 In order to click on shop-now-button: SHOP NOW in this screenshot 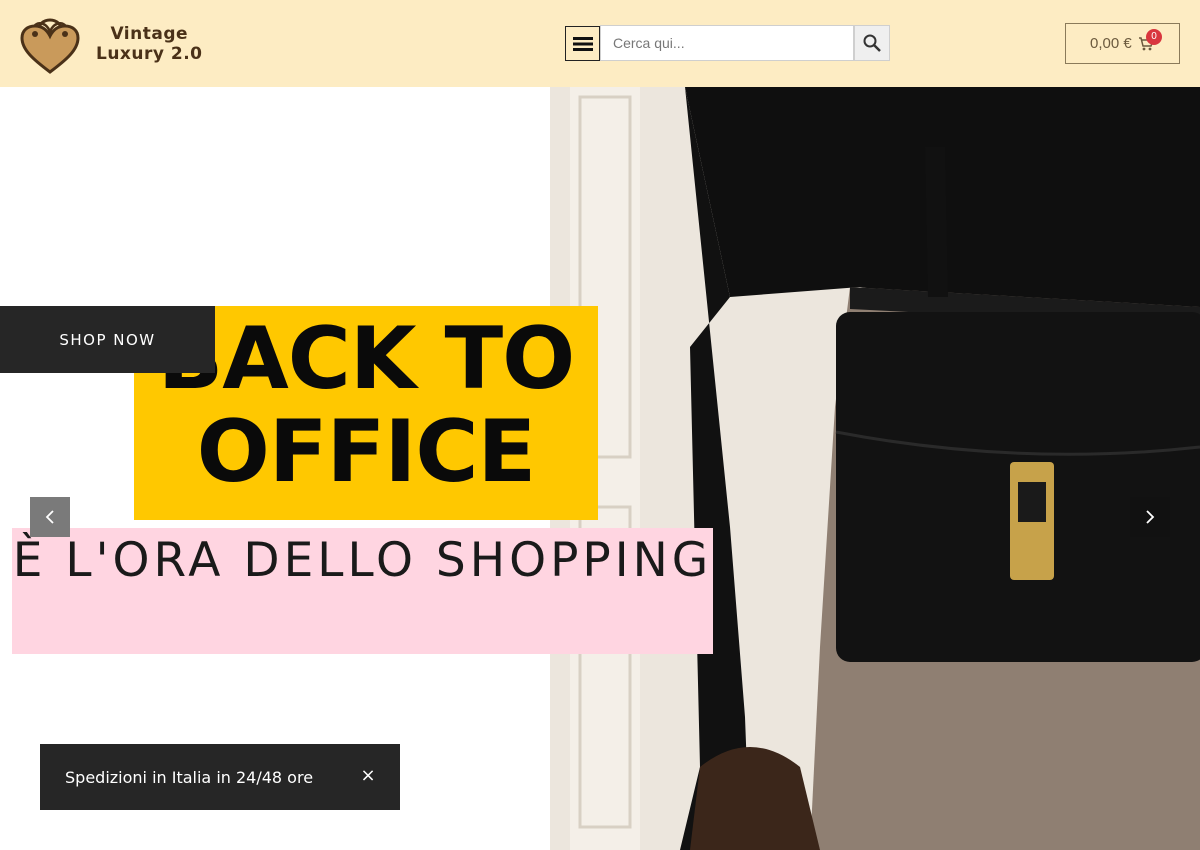, I will do `click(107, 339)`.